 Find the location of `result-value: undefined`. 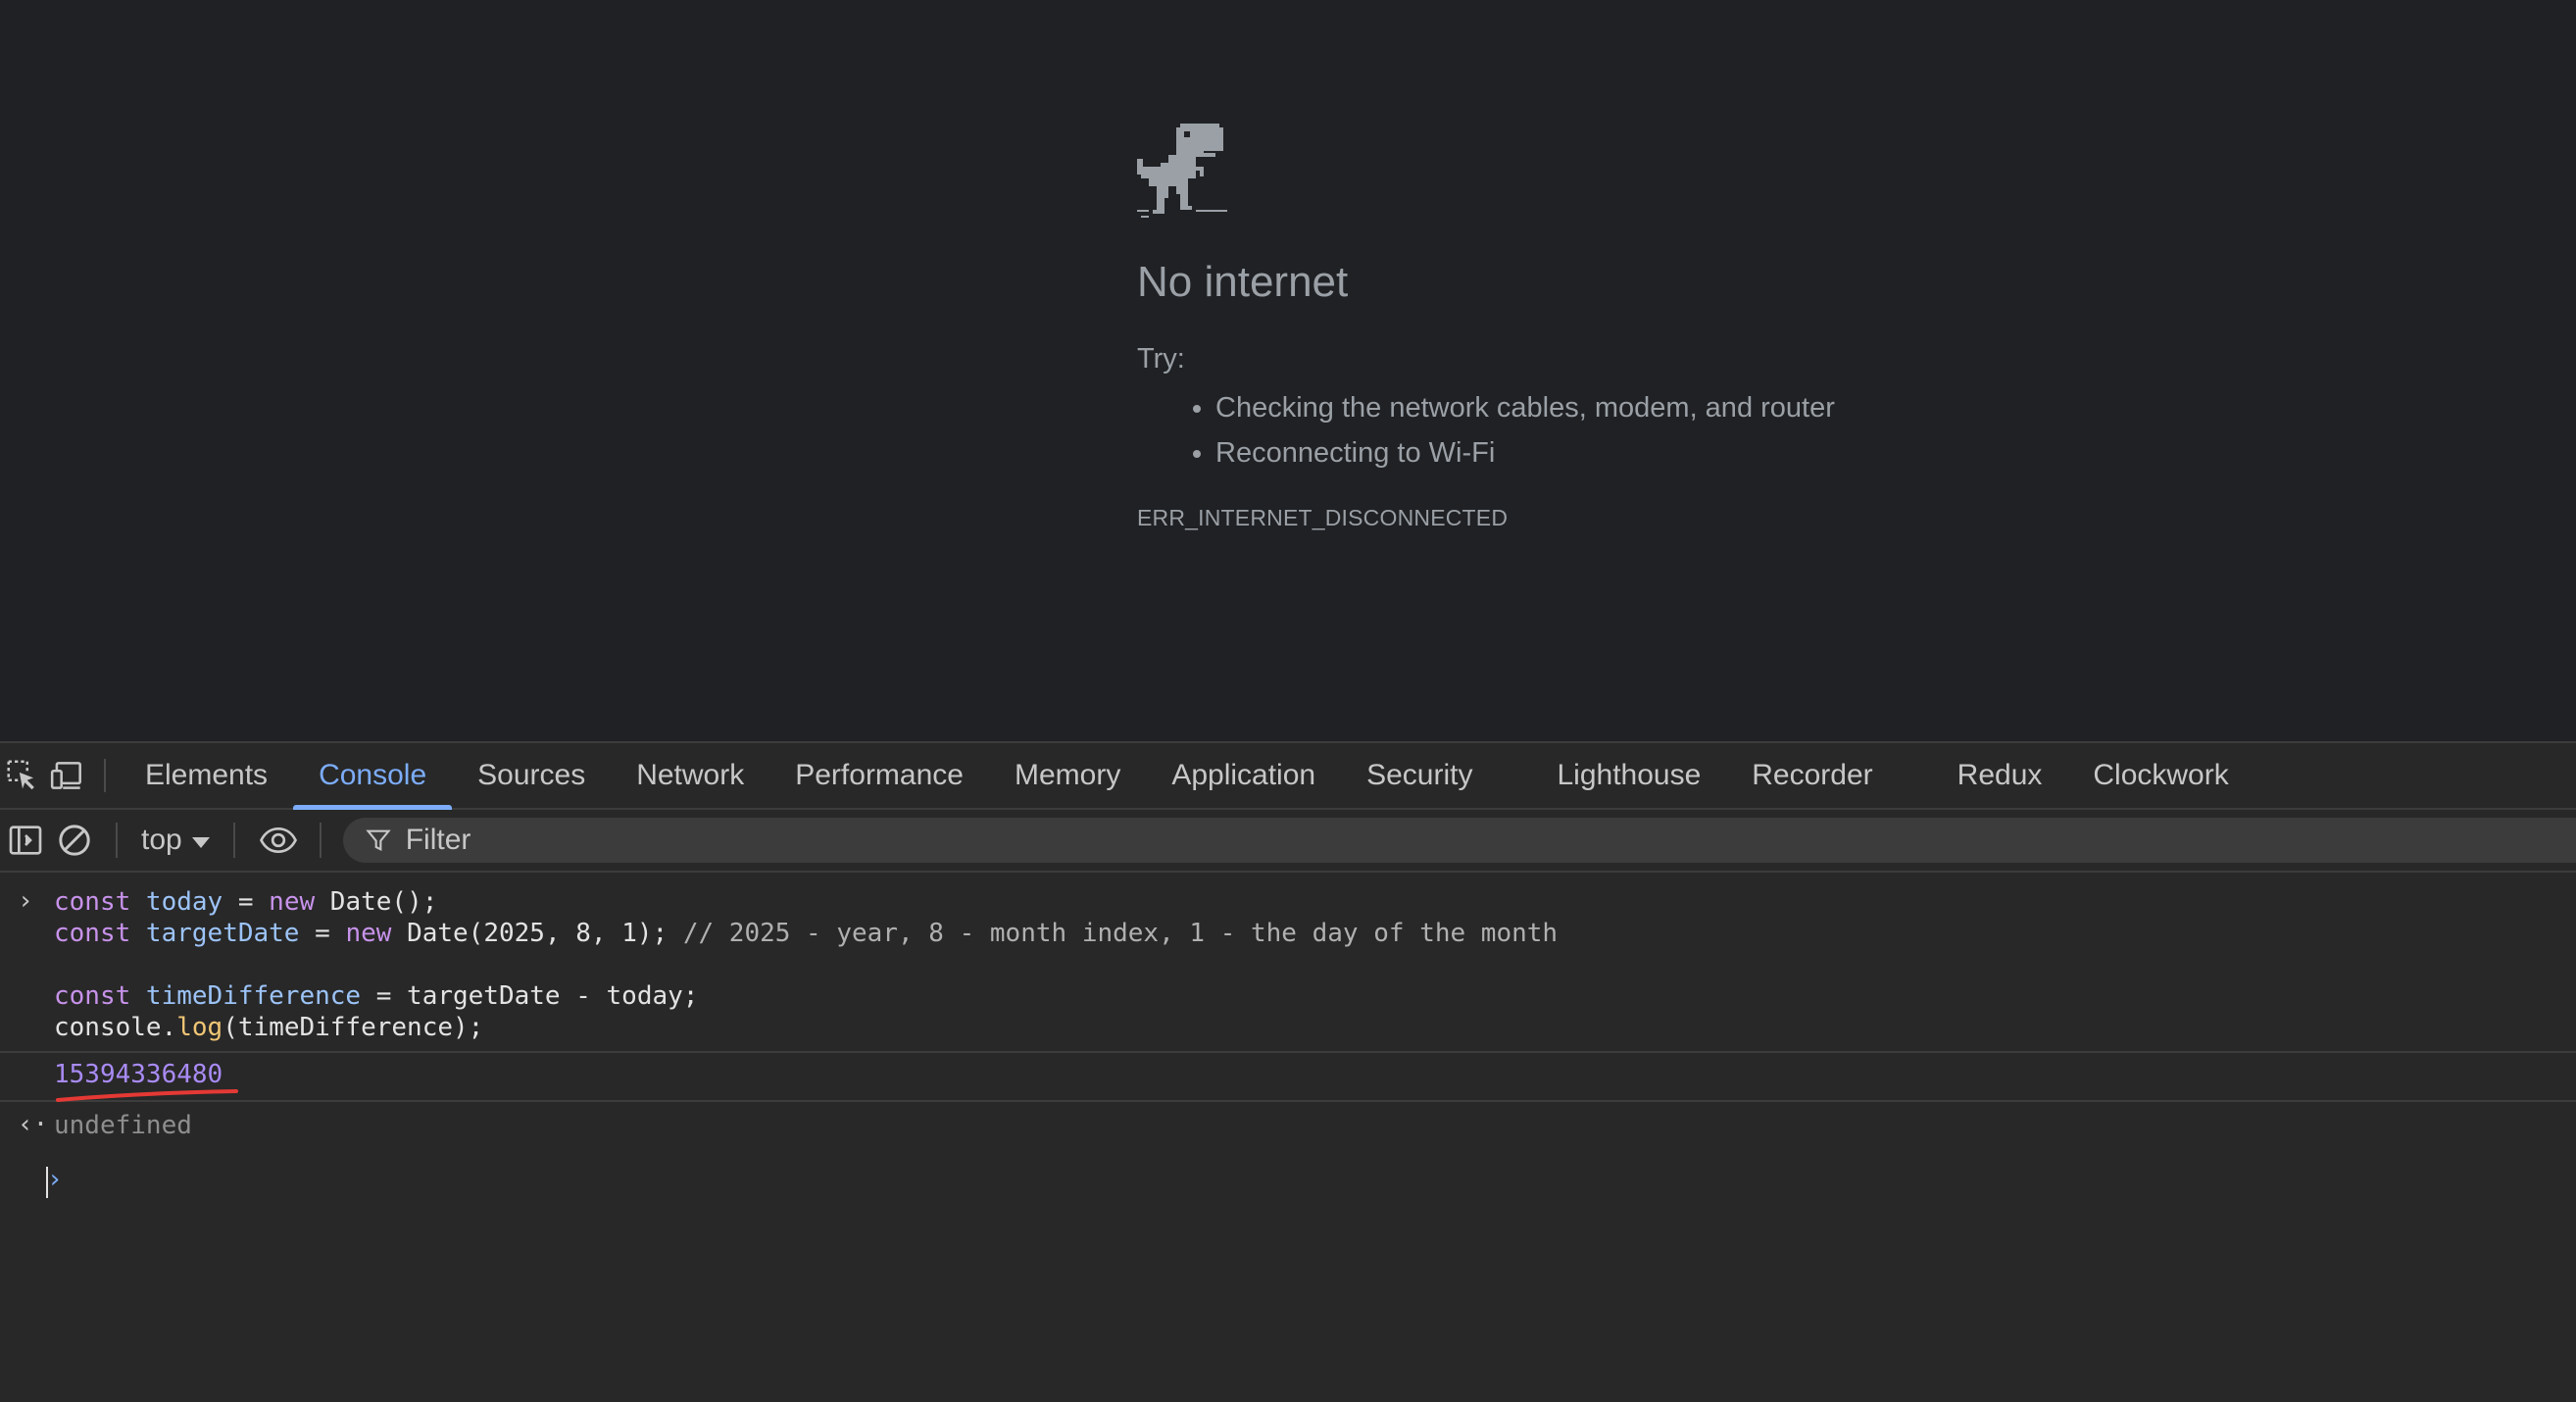

result-value: undefined is located at coordinates (123, 1125).